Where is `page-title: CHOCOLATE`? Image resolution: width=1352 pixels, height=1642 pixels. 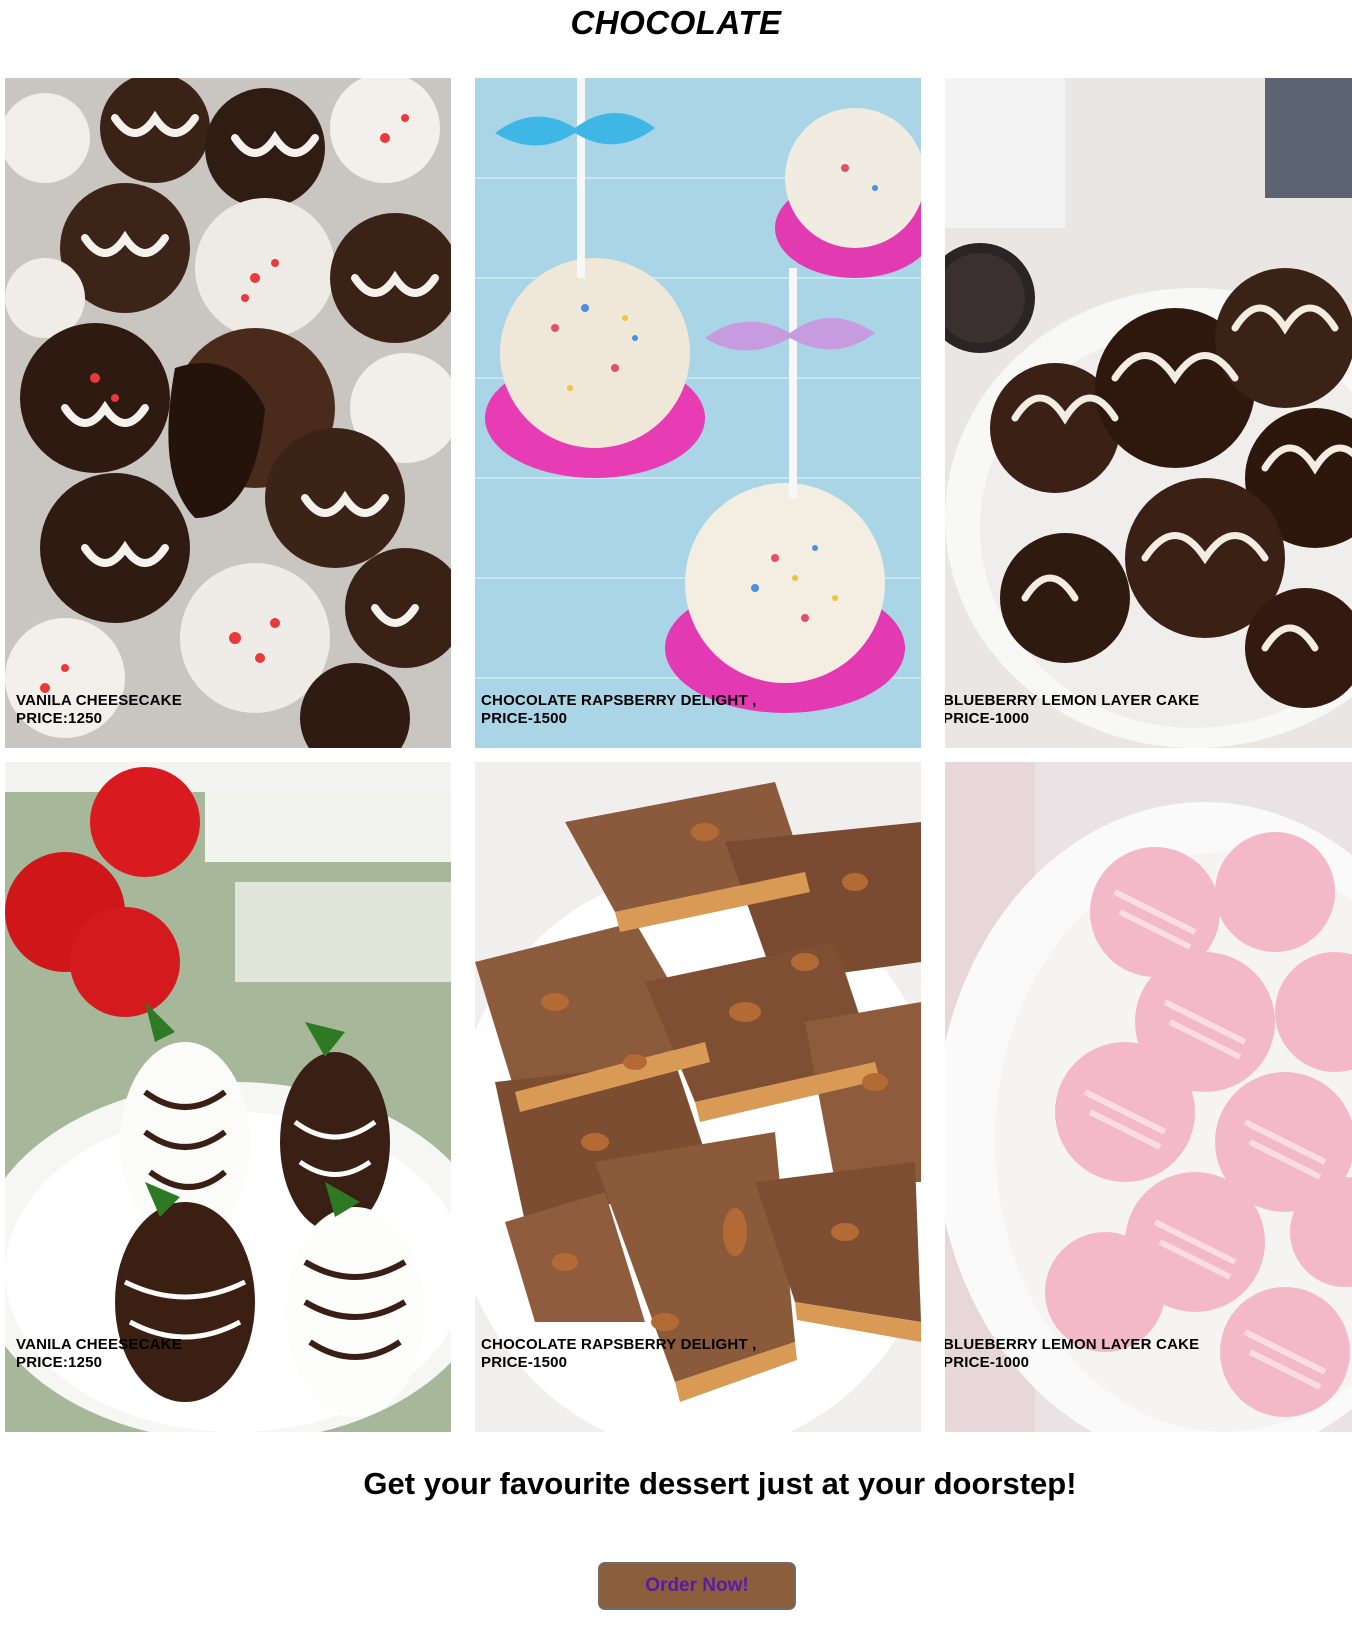
page-title: CHOCOLATE is located at coordinates (676, 22).